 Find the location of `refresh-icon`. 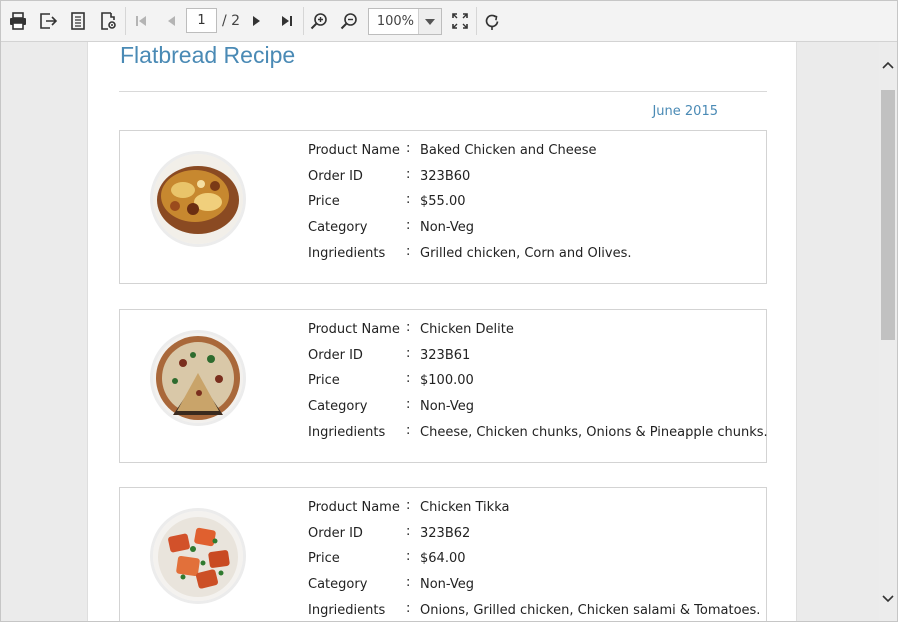

refresh-icon is located at coordinates (492, 21).